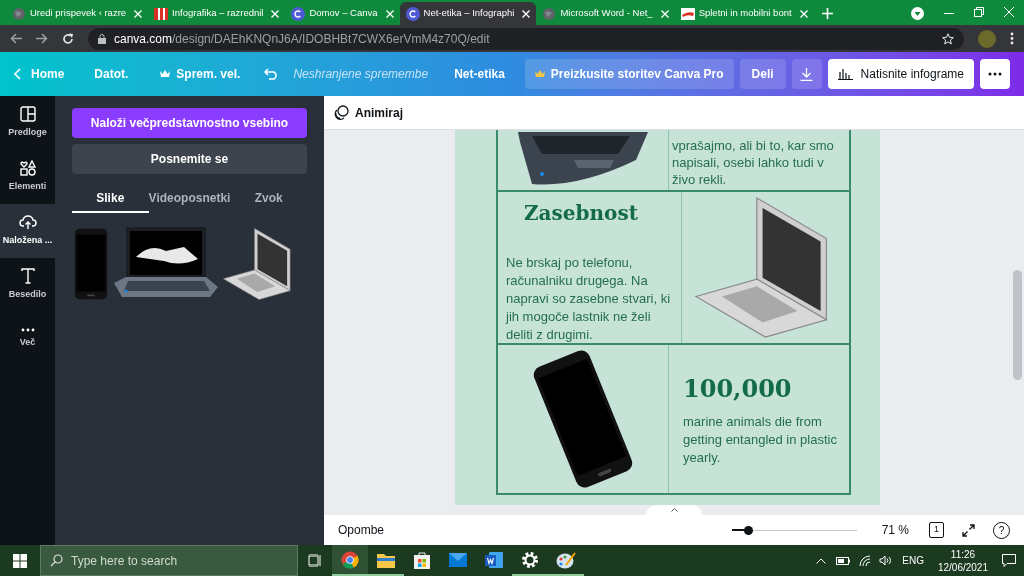  I want to click on browser-tab: Net-etika – Infographi, so click(468, 13).